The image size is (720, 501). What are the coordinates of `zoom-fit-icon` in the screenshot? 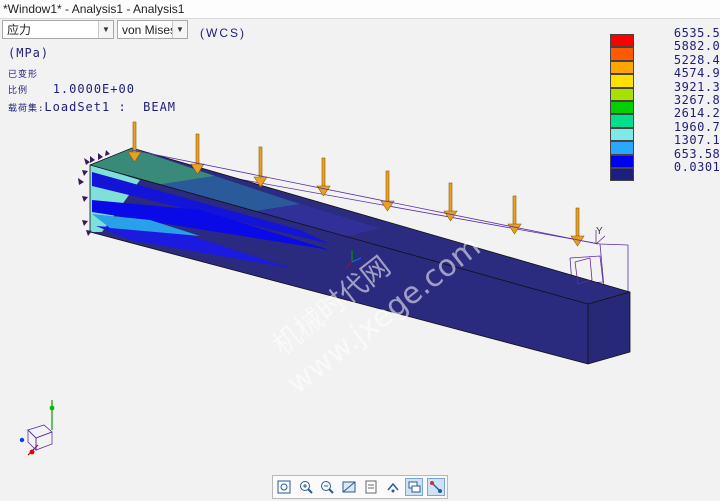 It's located at (284, 487).